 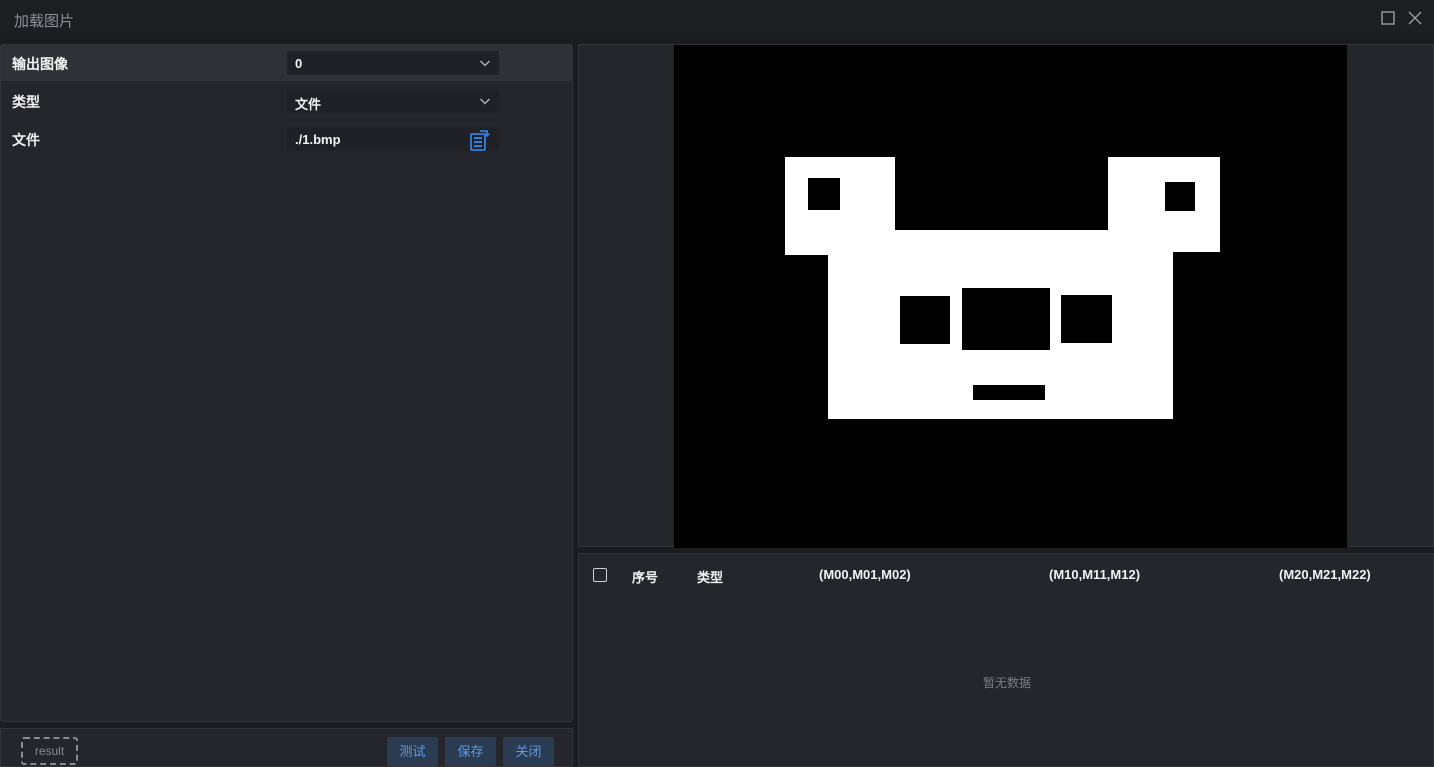 What do you see at coordinates (1006, 319) in the screenshot?
I see `image-center-square` at bounding box center [1006, 319].